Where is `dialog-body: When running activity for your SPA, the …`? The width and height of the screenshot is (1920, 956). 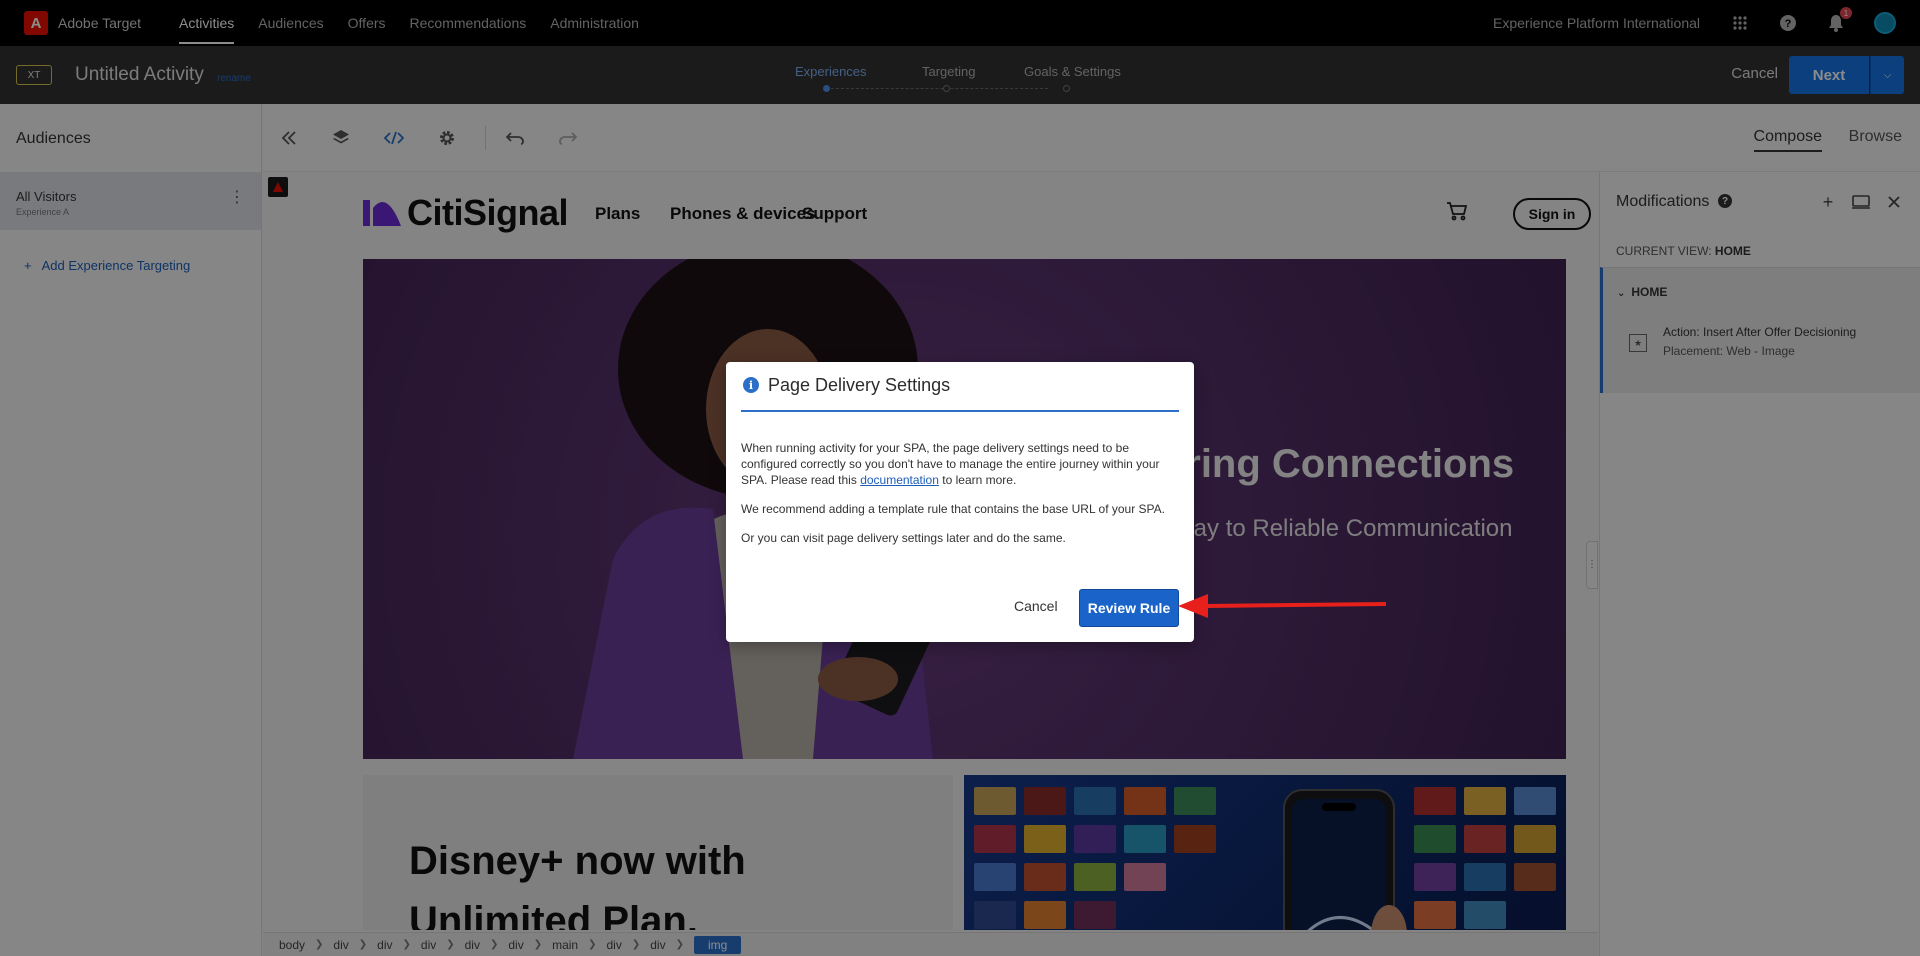 dialog-body: When running activity for your SPA, the … is located at coordinates (961, 499).